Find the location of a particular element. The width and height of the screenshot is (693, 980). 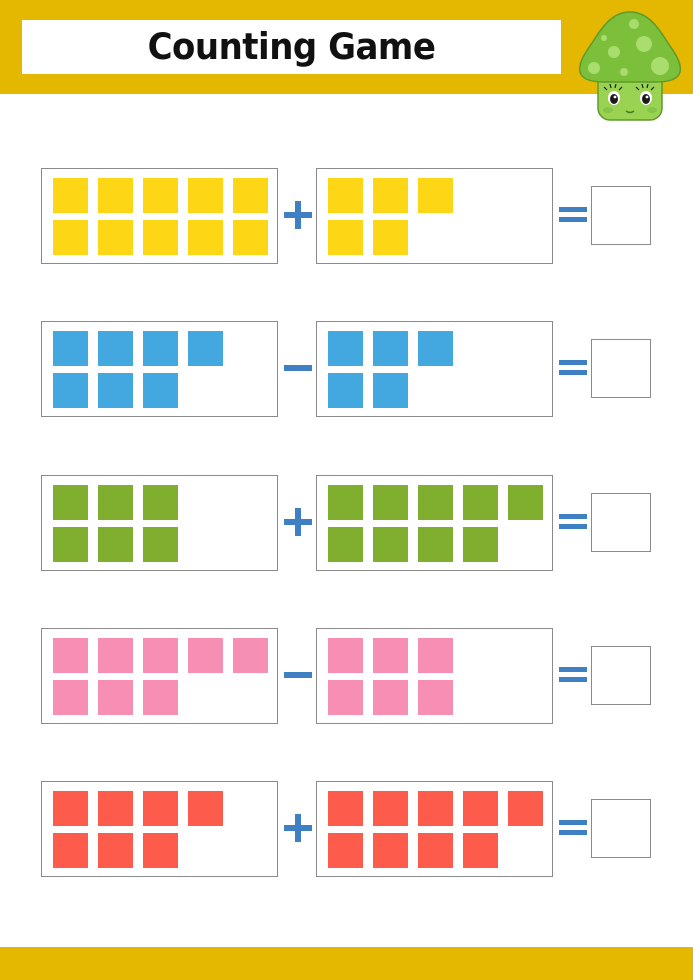

page-title: Counting Game is located at coordinates (291, 47).